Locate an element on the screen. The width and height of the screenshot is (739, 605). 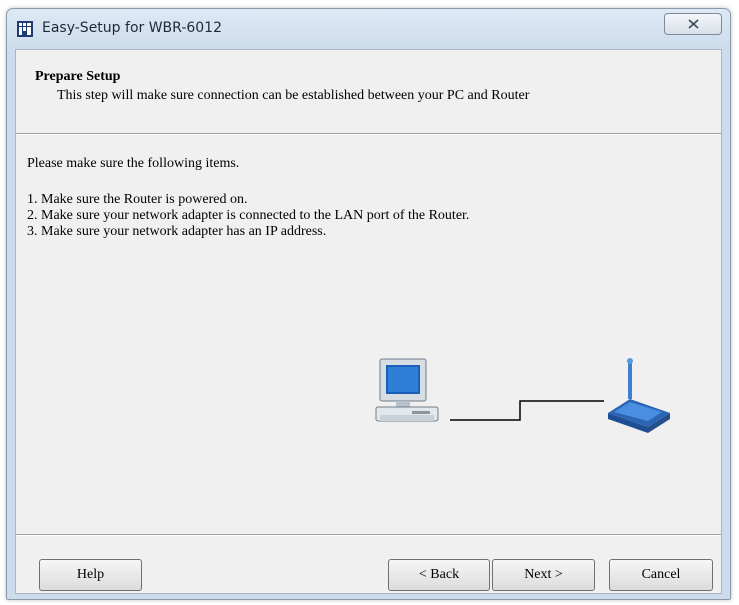
next-button: Next > is located at coordinates (543, 575).